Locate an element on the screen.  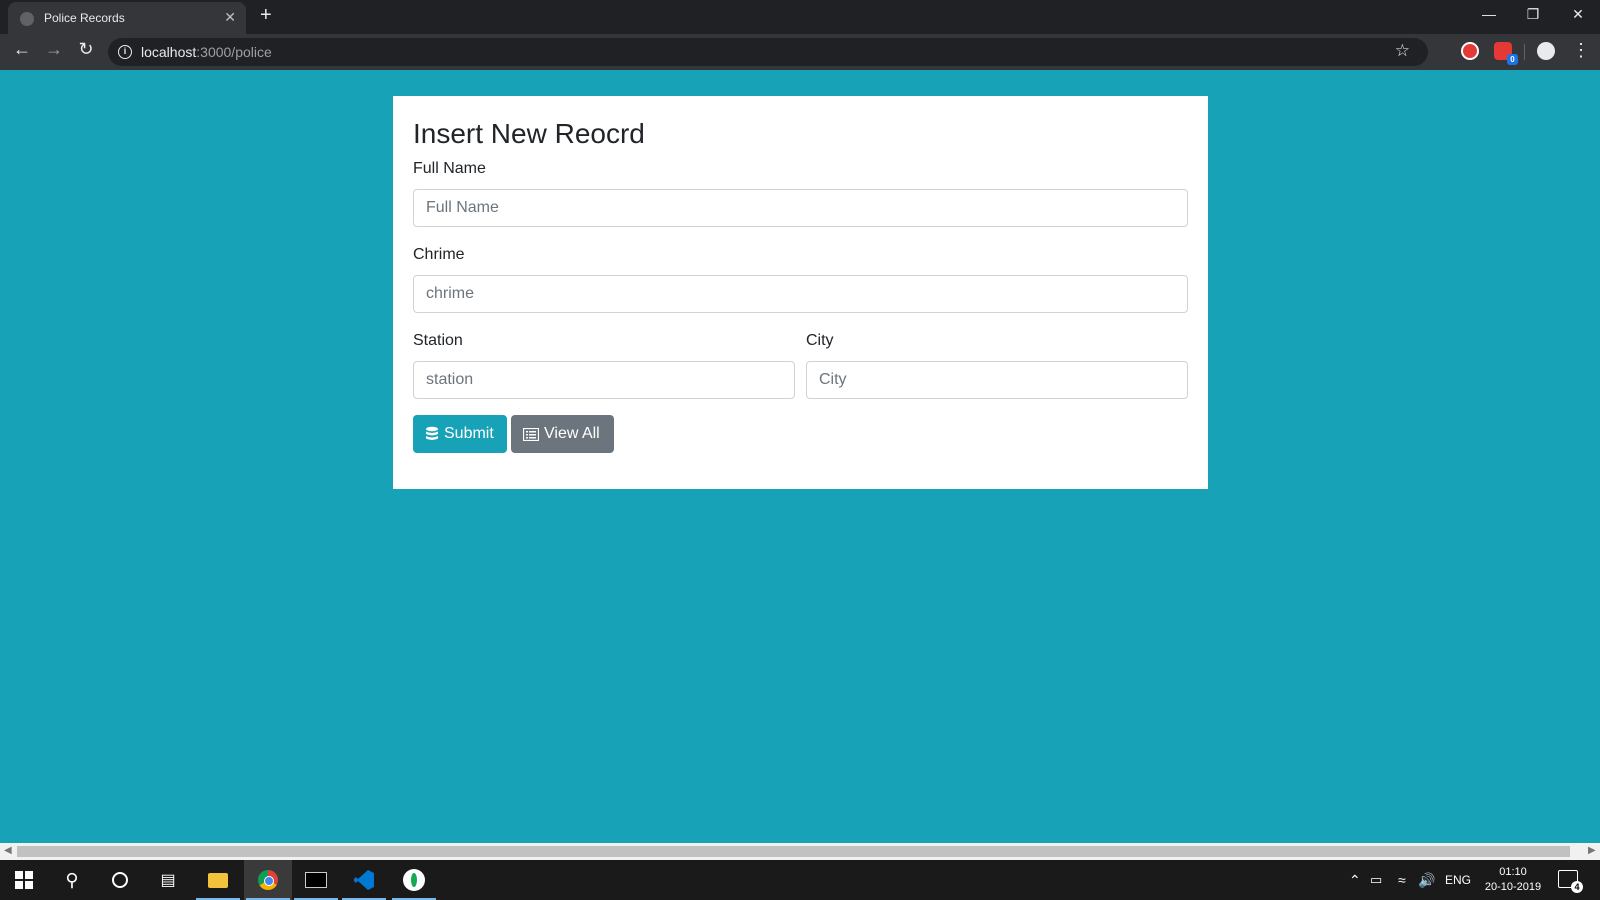
url-host: localhost is located at coordinates (169, 52).